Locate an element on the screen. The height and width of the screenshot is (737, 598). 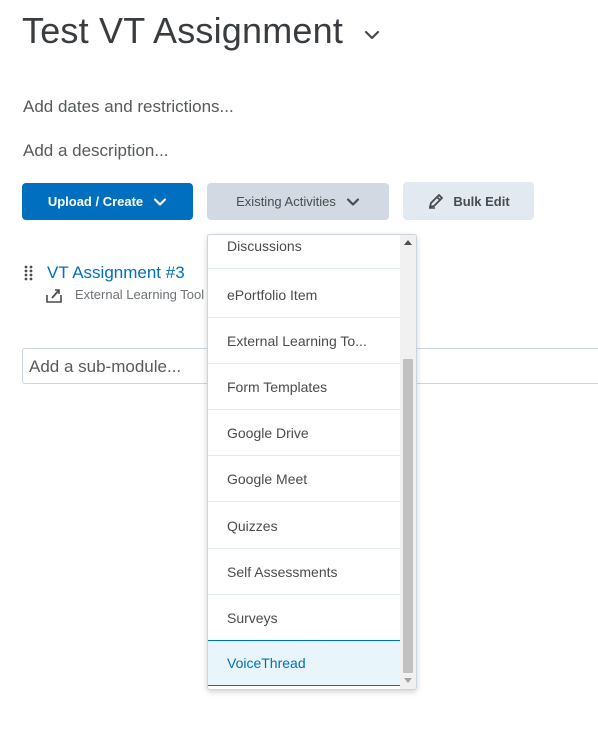
bulk-edit-label: Bulk Edit is located at coordinates (481, 201).